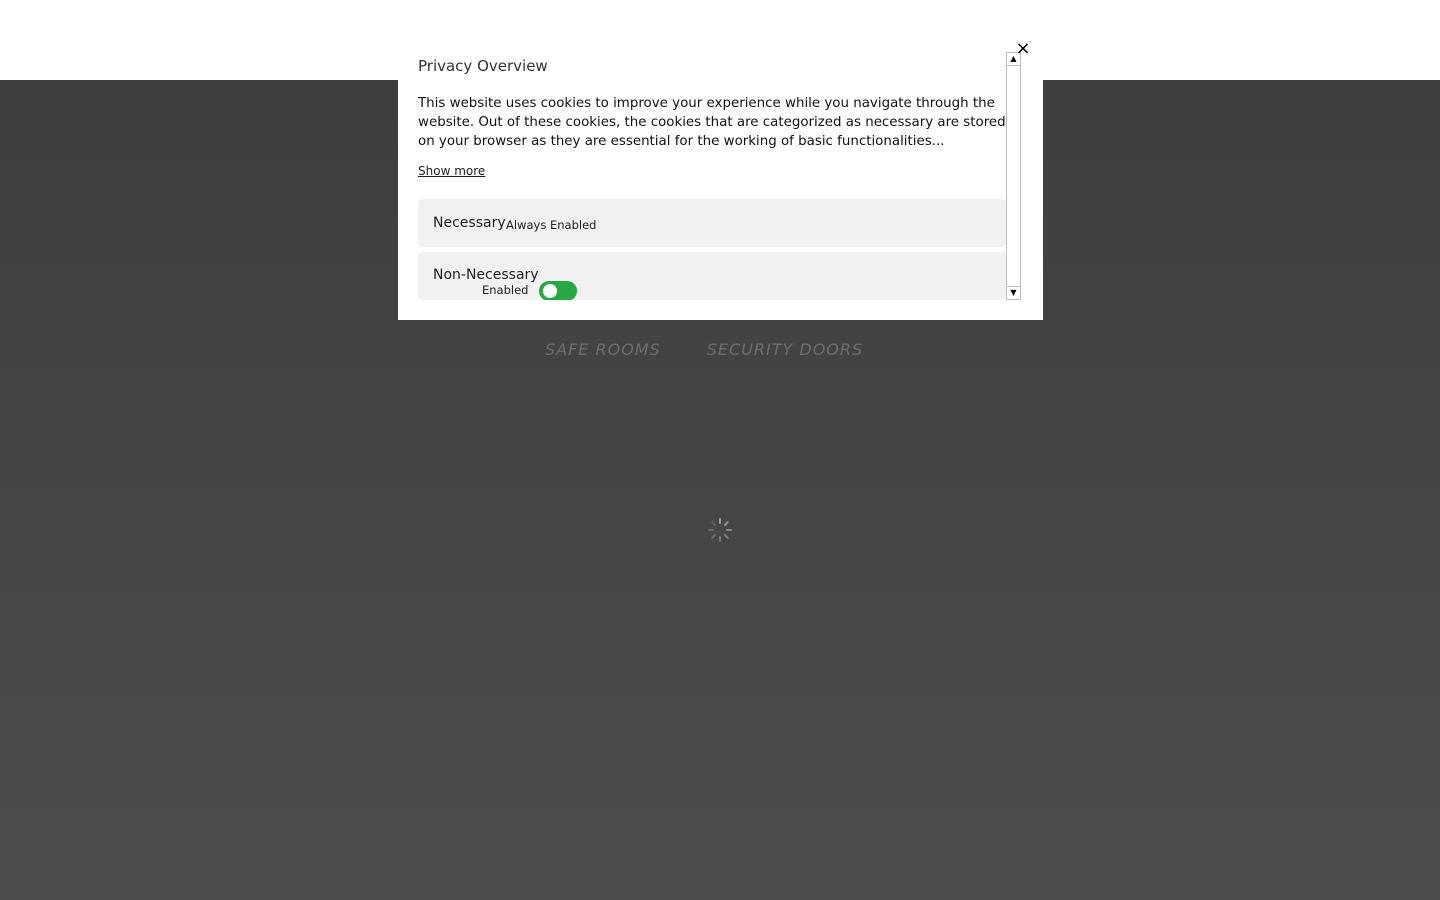  I want to click on category-necessary: Necessary Always Enabled, so click(712, 223).